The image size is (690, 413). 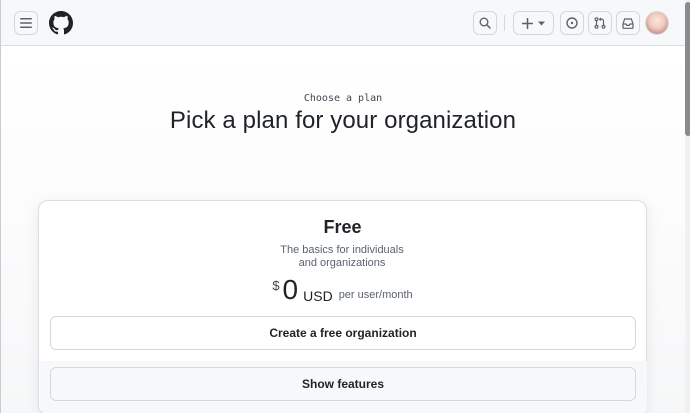 I want to click on search-button, so click(x=485, y=23).